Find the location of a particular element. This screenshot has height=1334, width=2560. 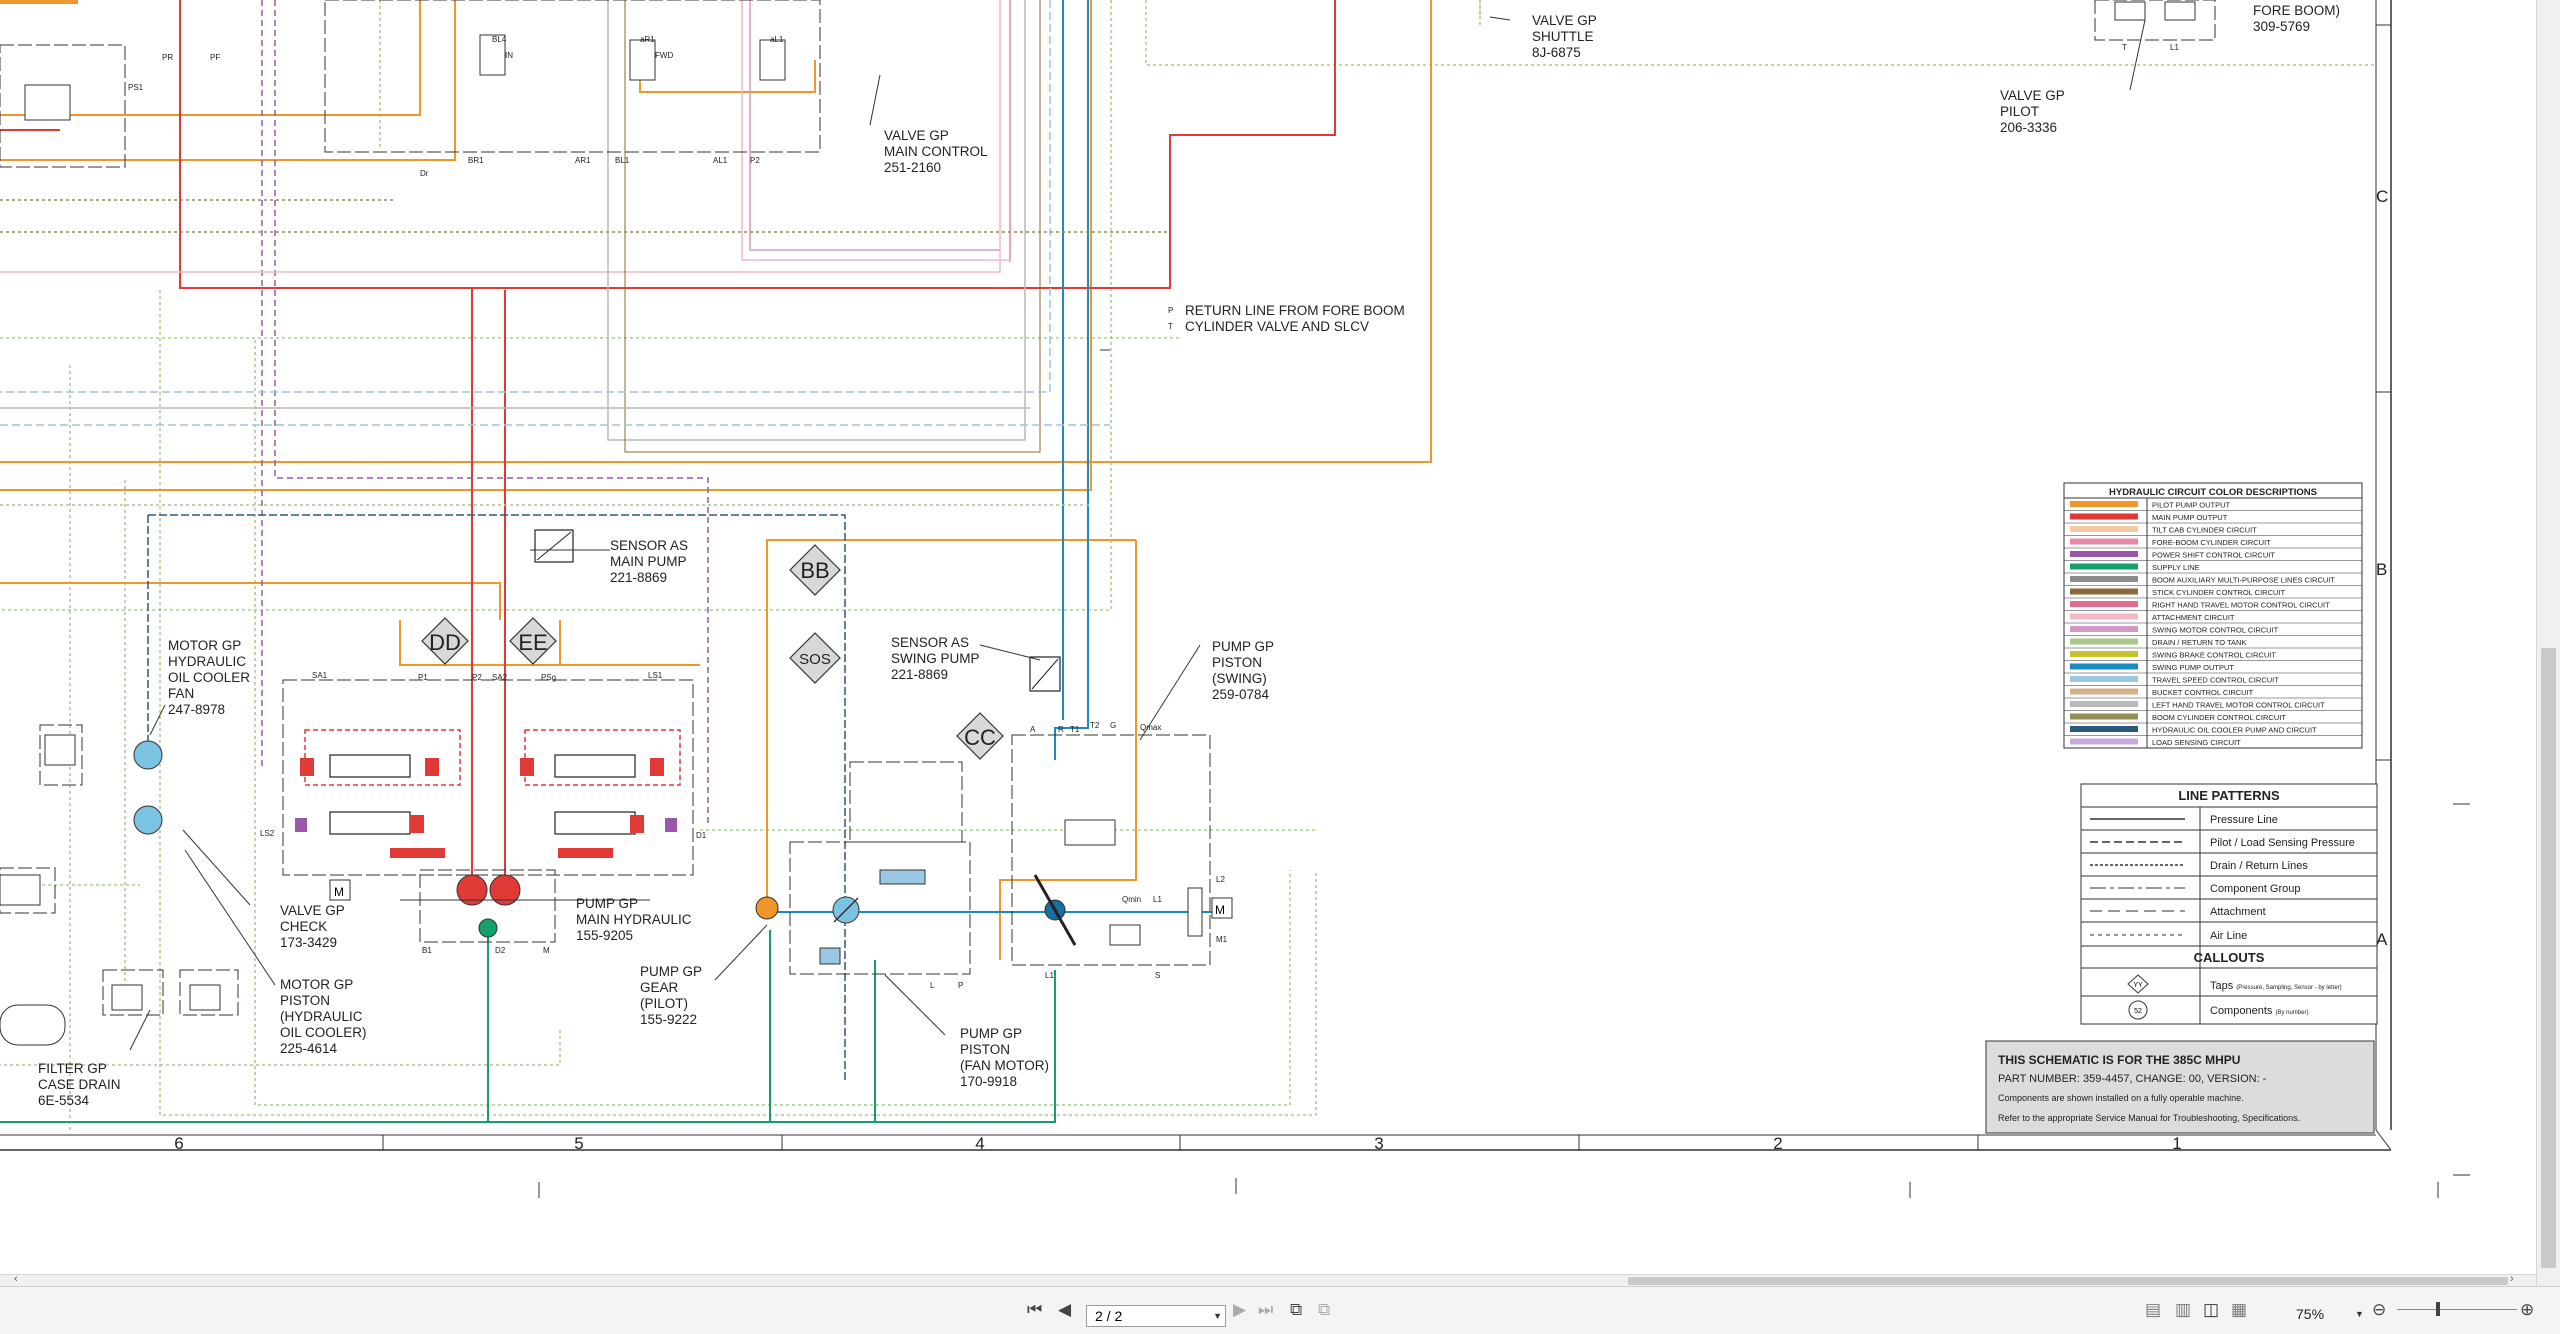

callout-filter-case-drain: FILTER GP CASE DRAIN 6E-5534 is located at coordinates (79, 1084).